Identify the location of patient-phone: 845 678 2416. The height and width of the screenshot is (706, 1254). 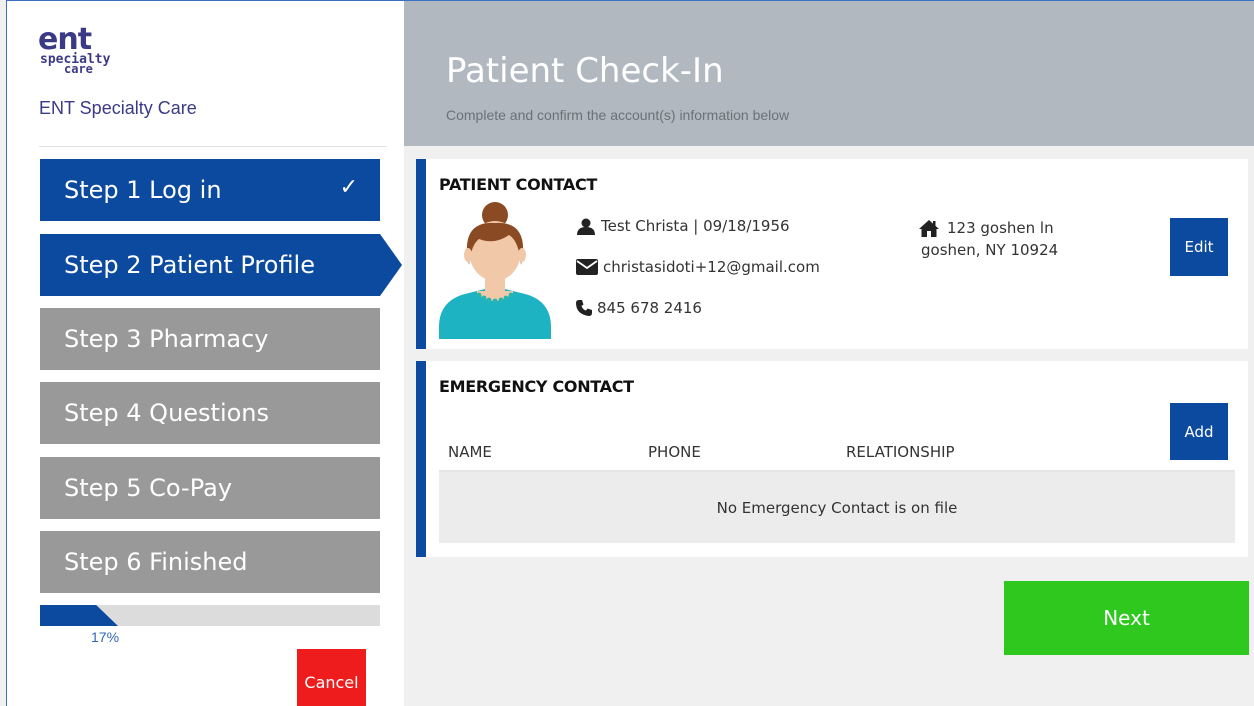
(639, 308).